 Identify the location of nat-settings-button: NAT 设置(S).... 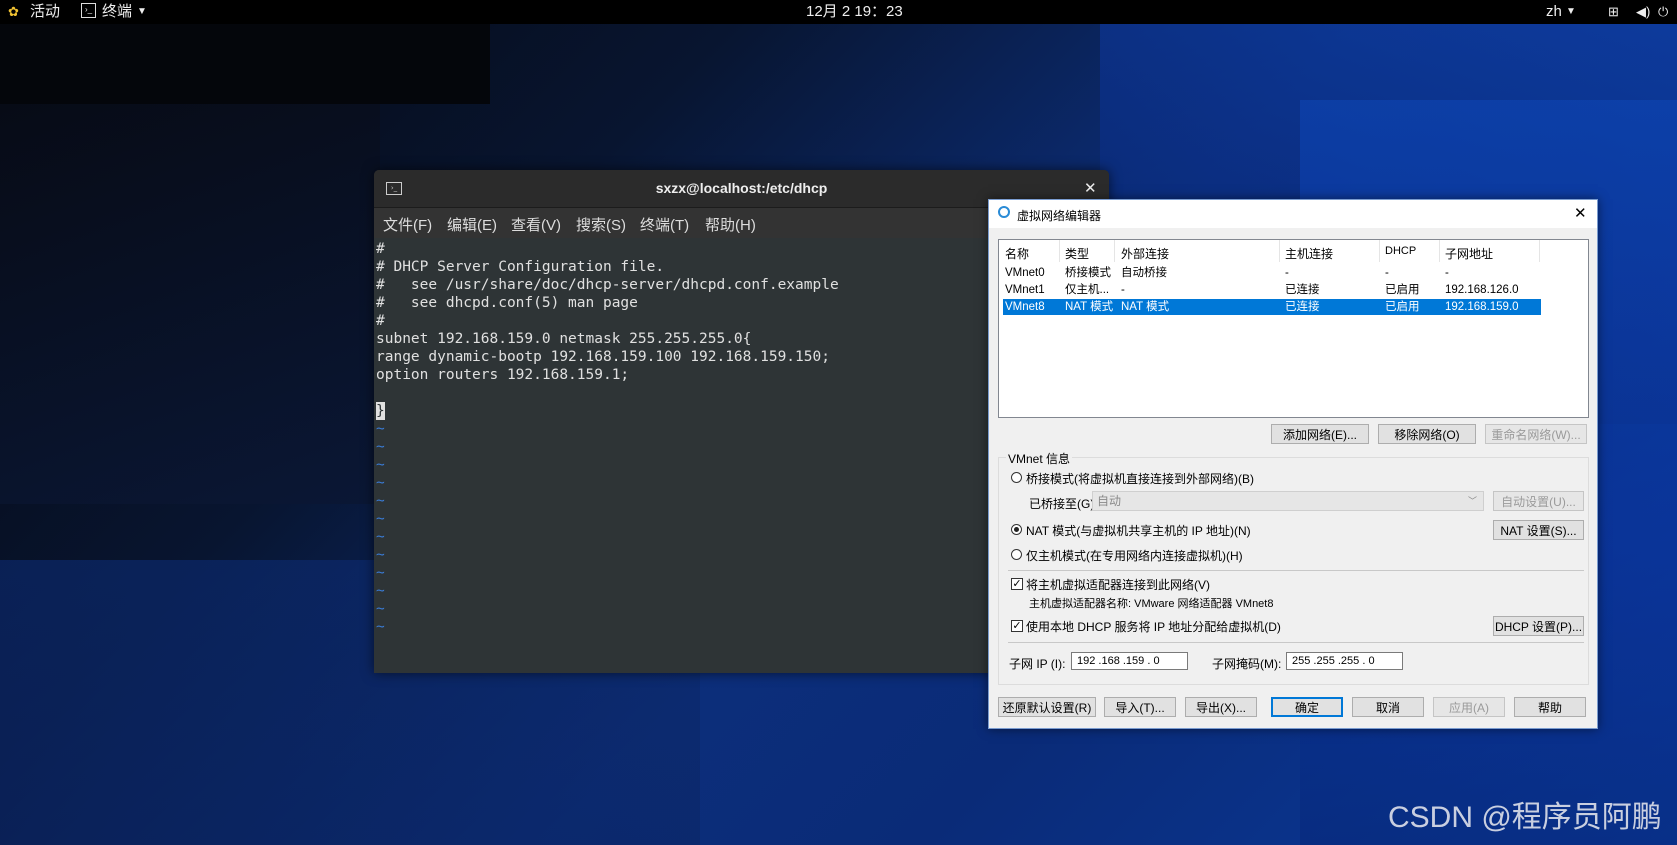
(1538, 530).